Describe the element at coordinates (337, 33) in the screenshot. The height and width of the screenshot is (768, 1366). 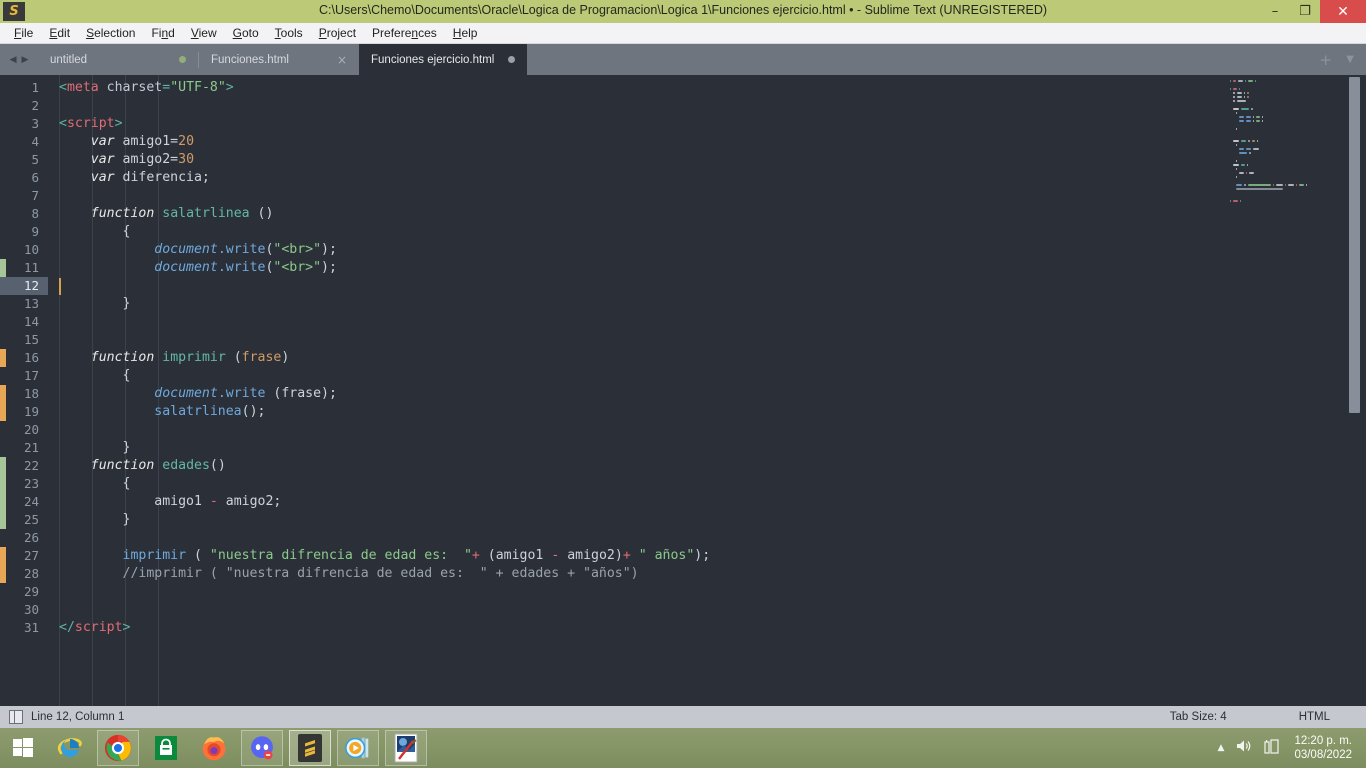
I see `menu-item-project: Project` at that location.